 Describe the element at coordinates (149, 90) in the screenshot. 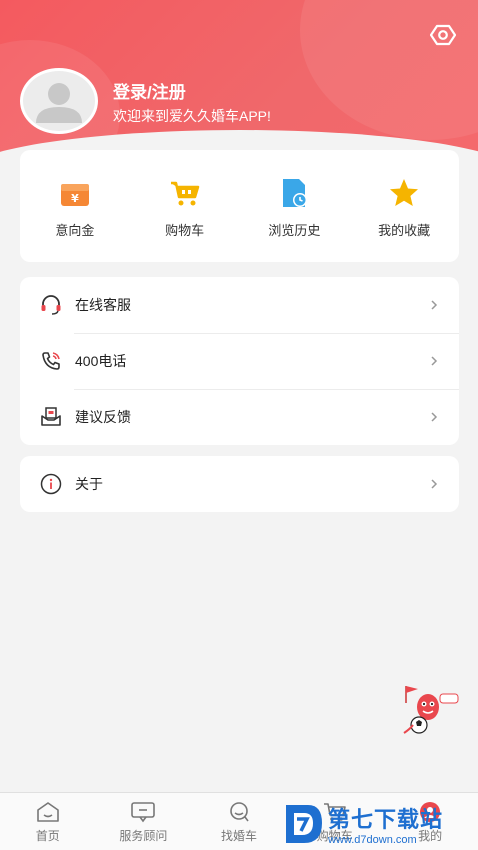

I see `login-register-link: 登录/注册` at that location.